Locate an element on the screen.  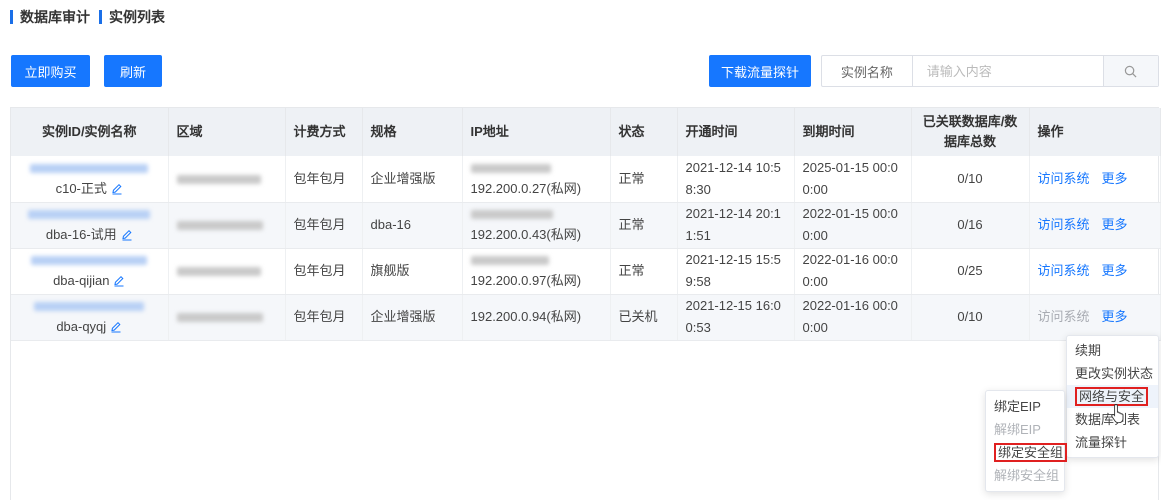
more-dropdown-menu: 续期 更改实例状态 网络与安全 数据库列表 流量探针 is located at coordinates (1112, 396).